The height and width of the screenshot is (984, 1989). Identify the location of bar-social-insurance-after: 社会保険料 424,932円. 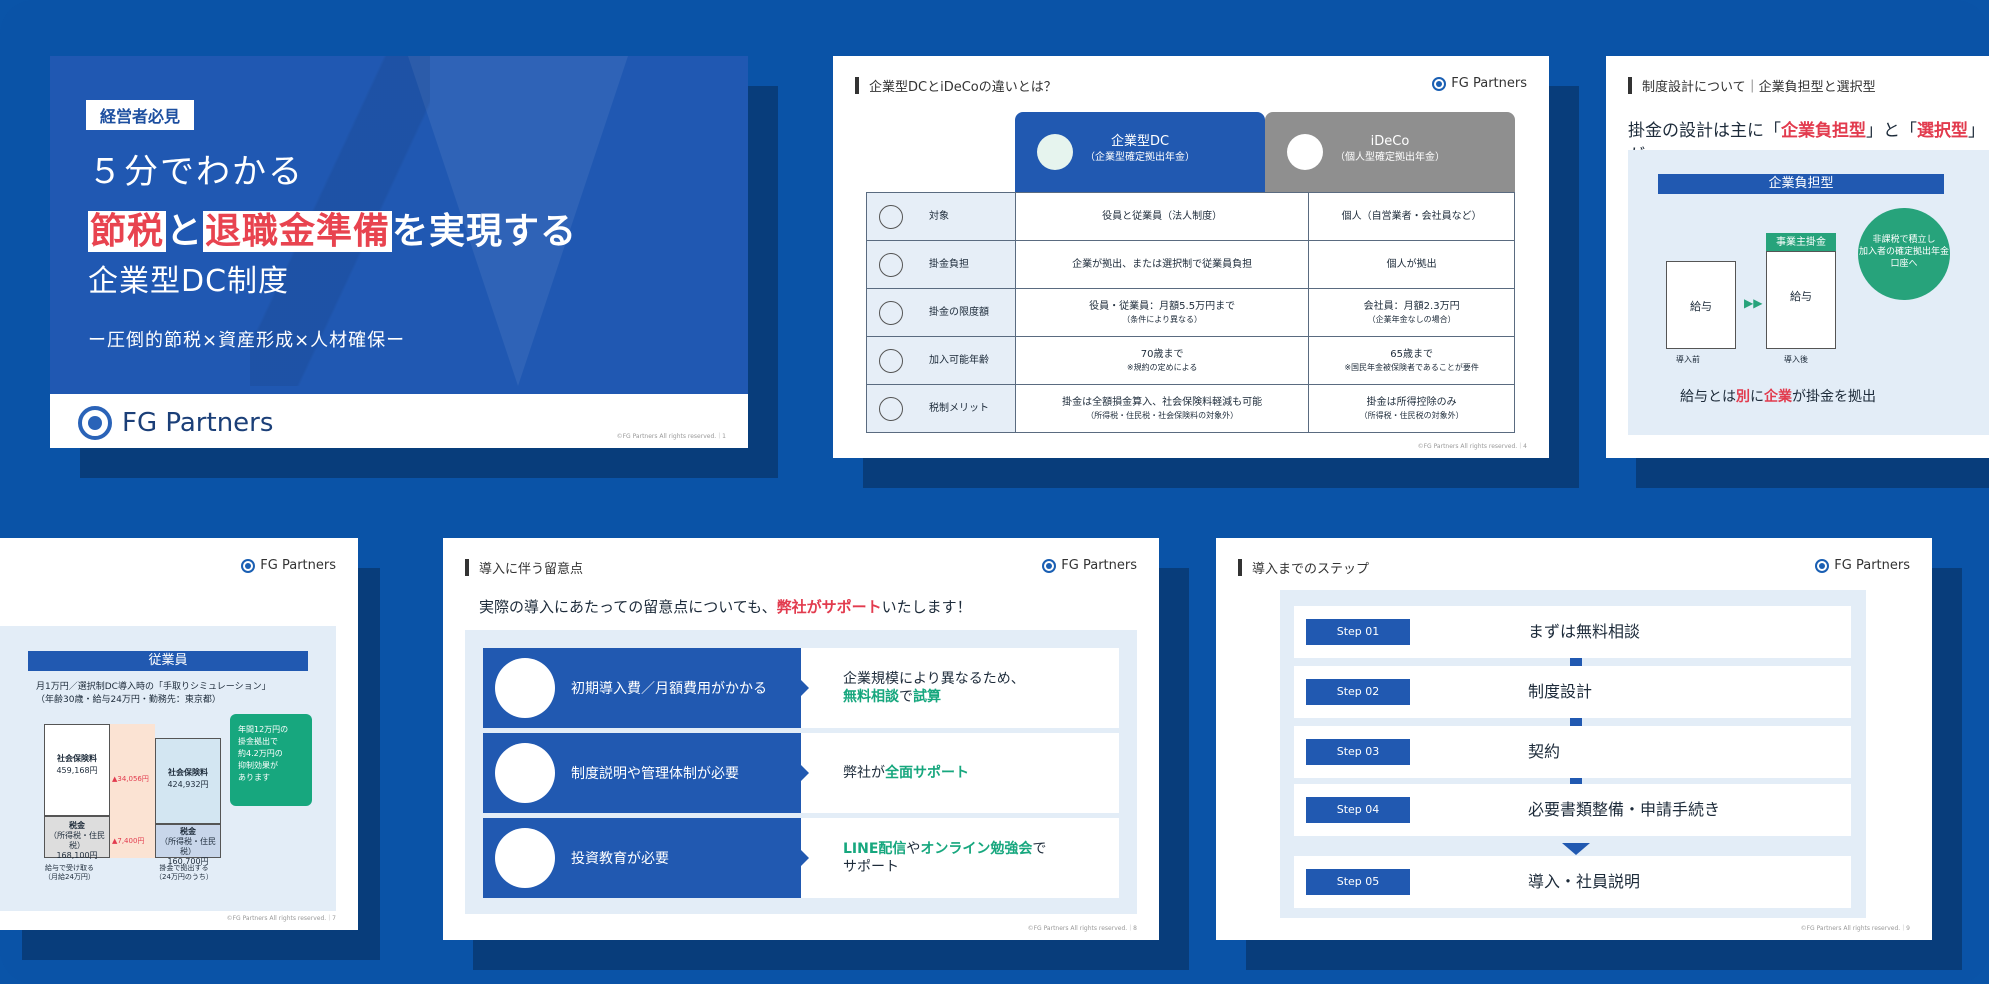
(188, 781).